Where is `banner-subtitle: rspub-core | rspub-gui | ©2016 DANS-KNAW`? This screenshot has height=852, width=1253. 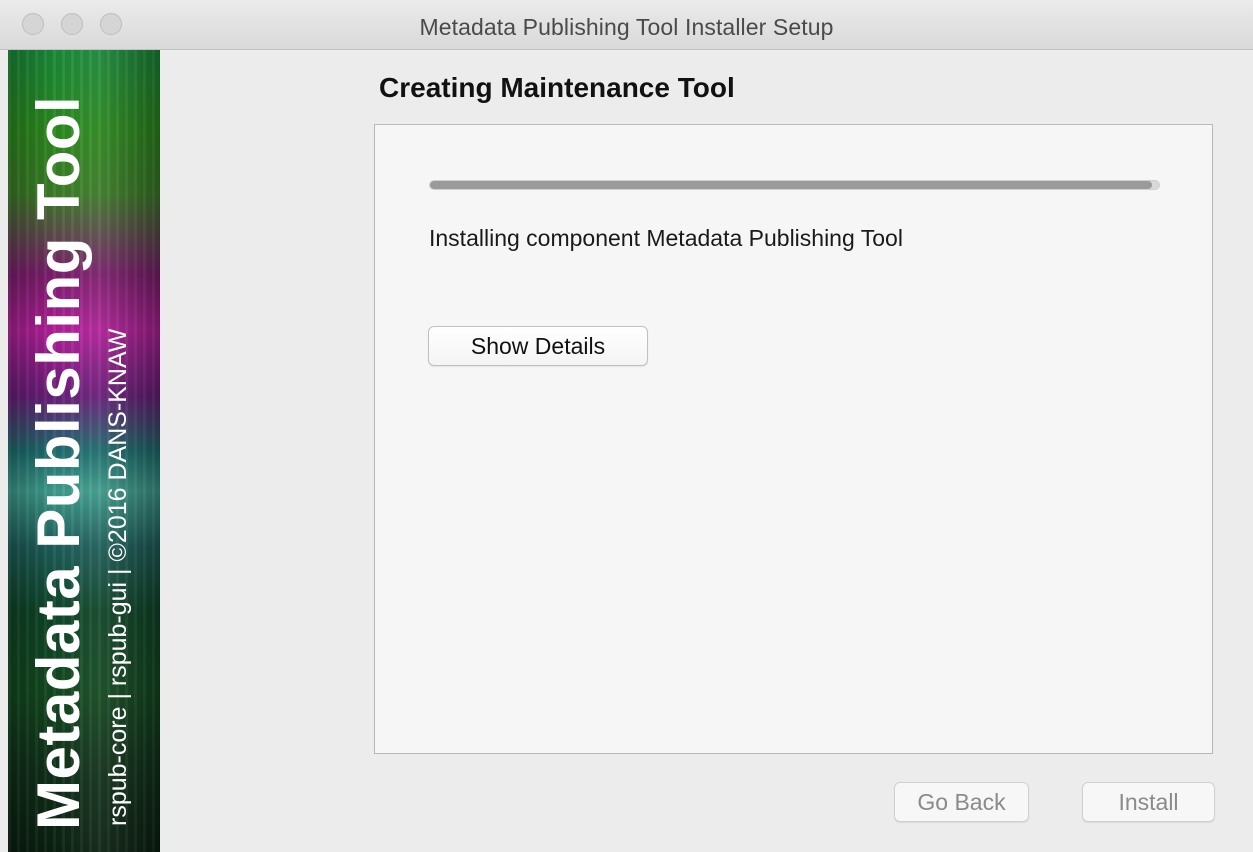 banner-subtitle: rspub-core | rspub-gui | ©2016 DANS-KNAW is located at coordinates (118, 577).